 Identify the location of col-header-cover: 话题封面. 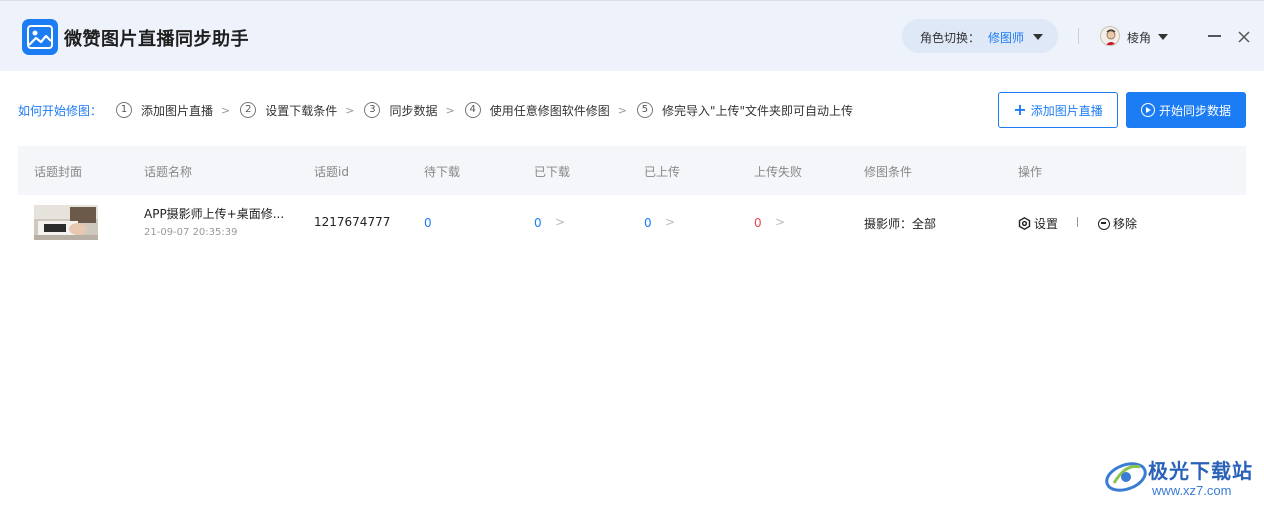
(58, 172).